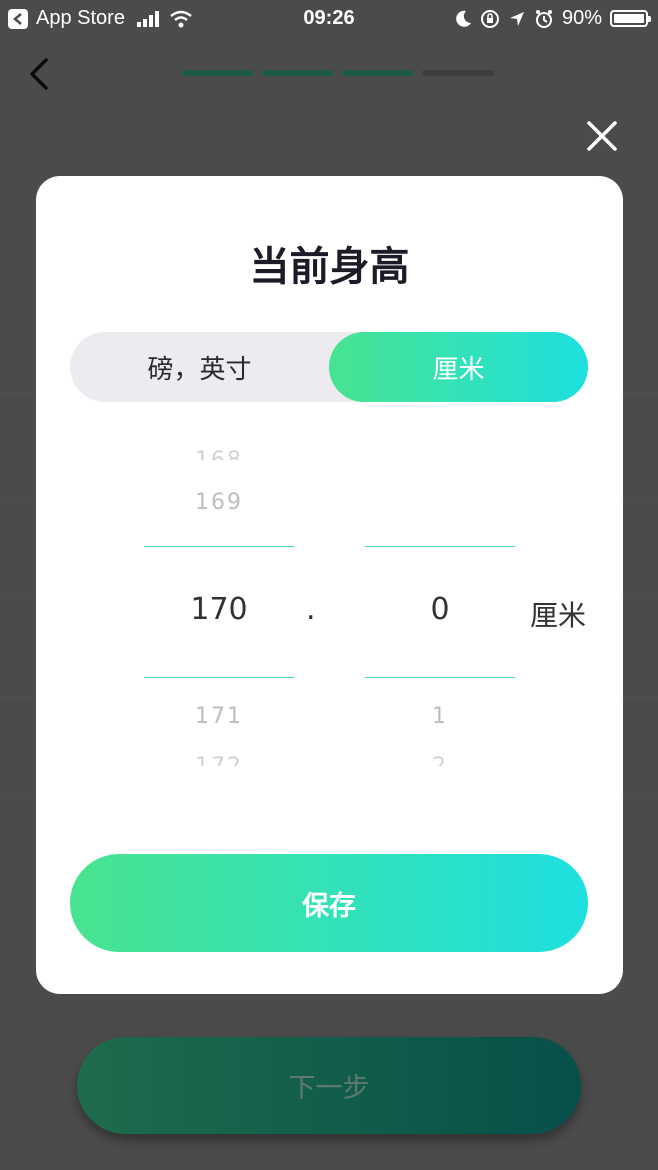 The height and width of the screenshot is (1170, 658). What do you see at coordinates (463, 18) in the screenshot?
I see `moon-icon` at bounding box center [463, 18].